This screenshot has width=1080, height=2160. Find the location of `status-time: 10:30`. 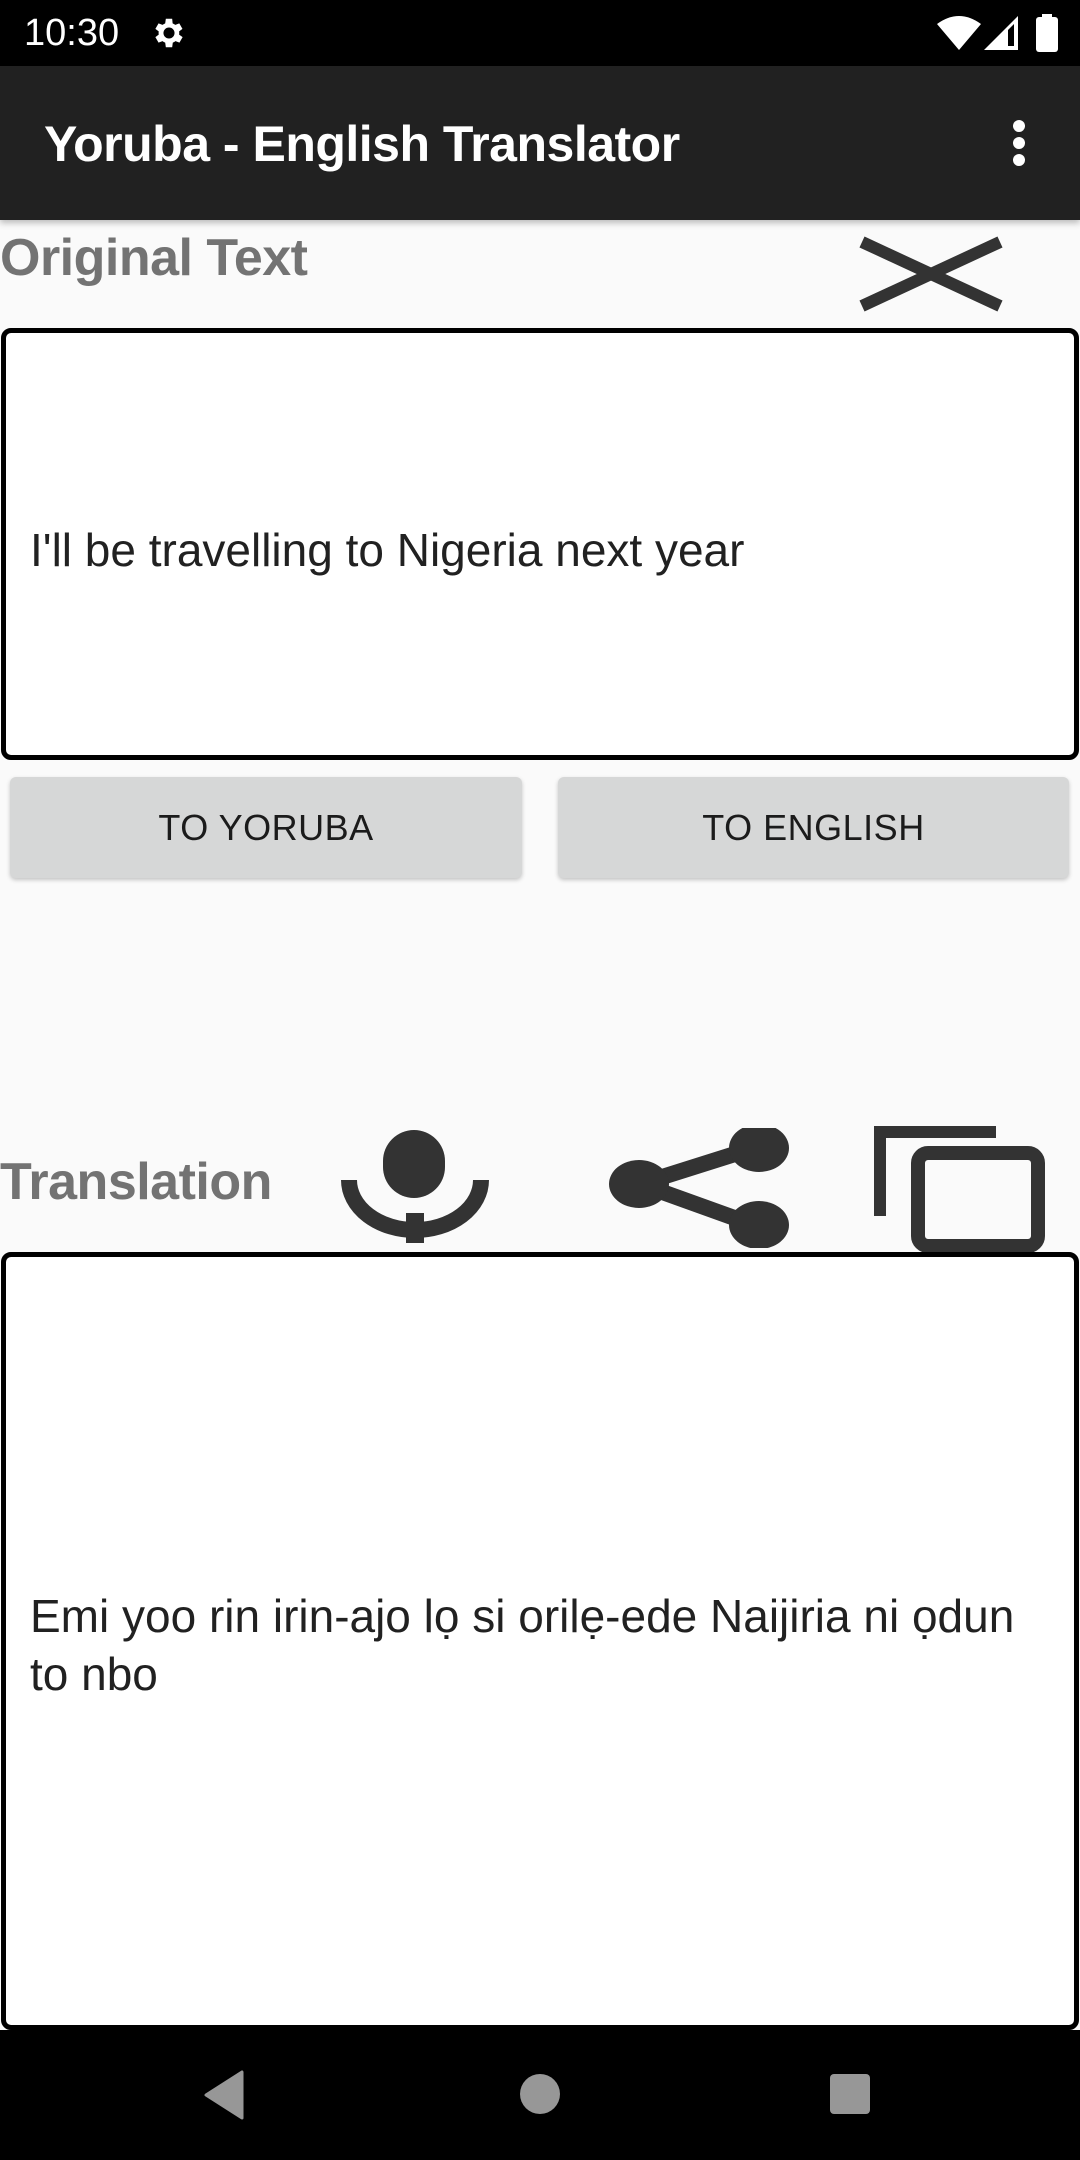

status-time: 10:30 is located at coordinates (72, 33).